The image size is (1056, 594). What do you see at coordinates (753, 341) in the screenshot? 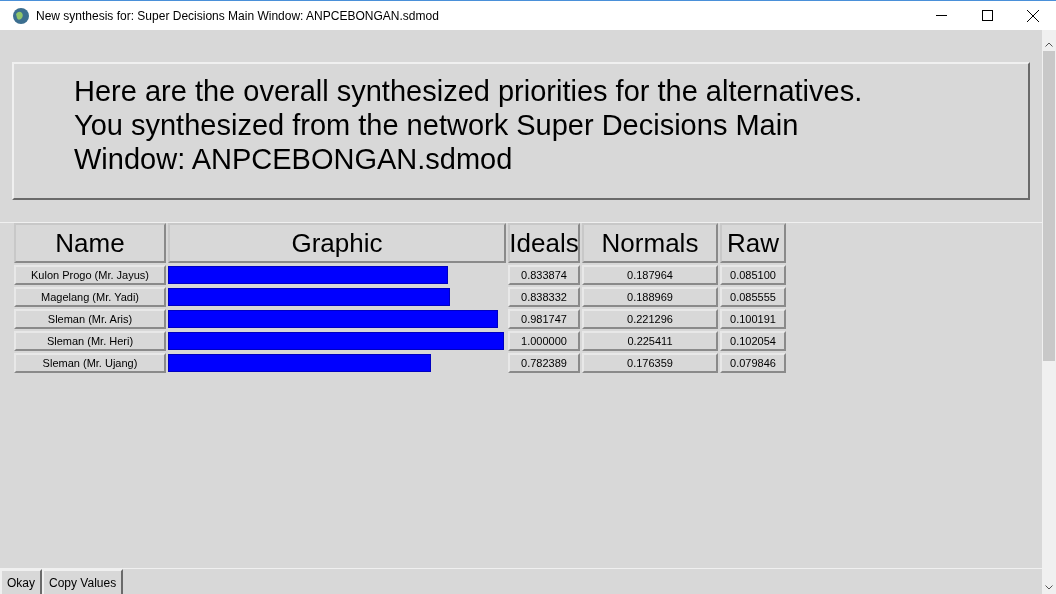
I see `raw-cell: 0.102054` at bounding box center [753, 341].